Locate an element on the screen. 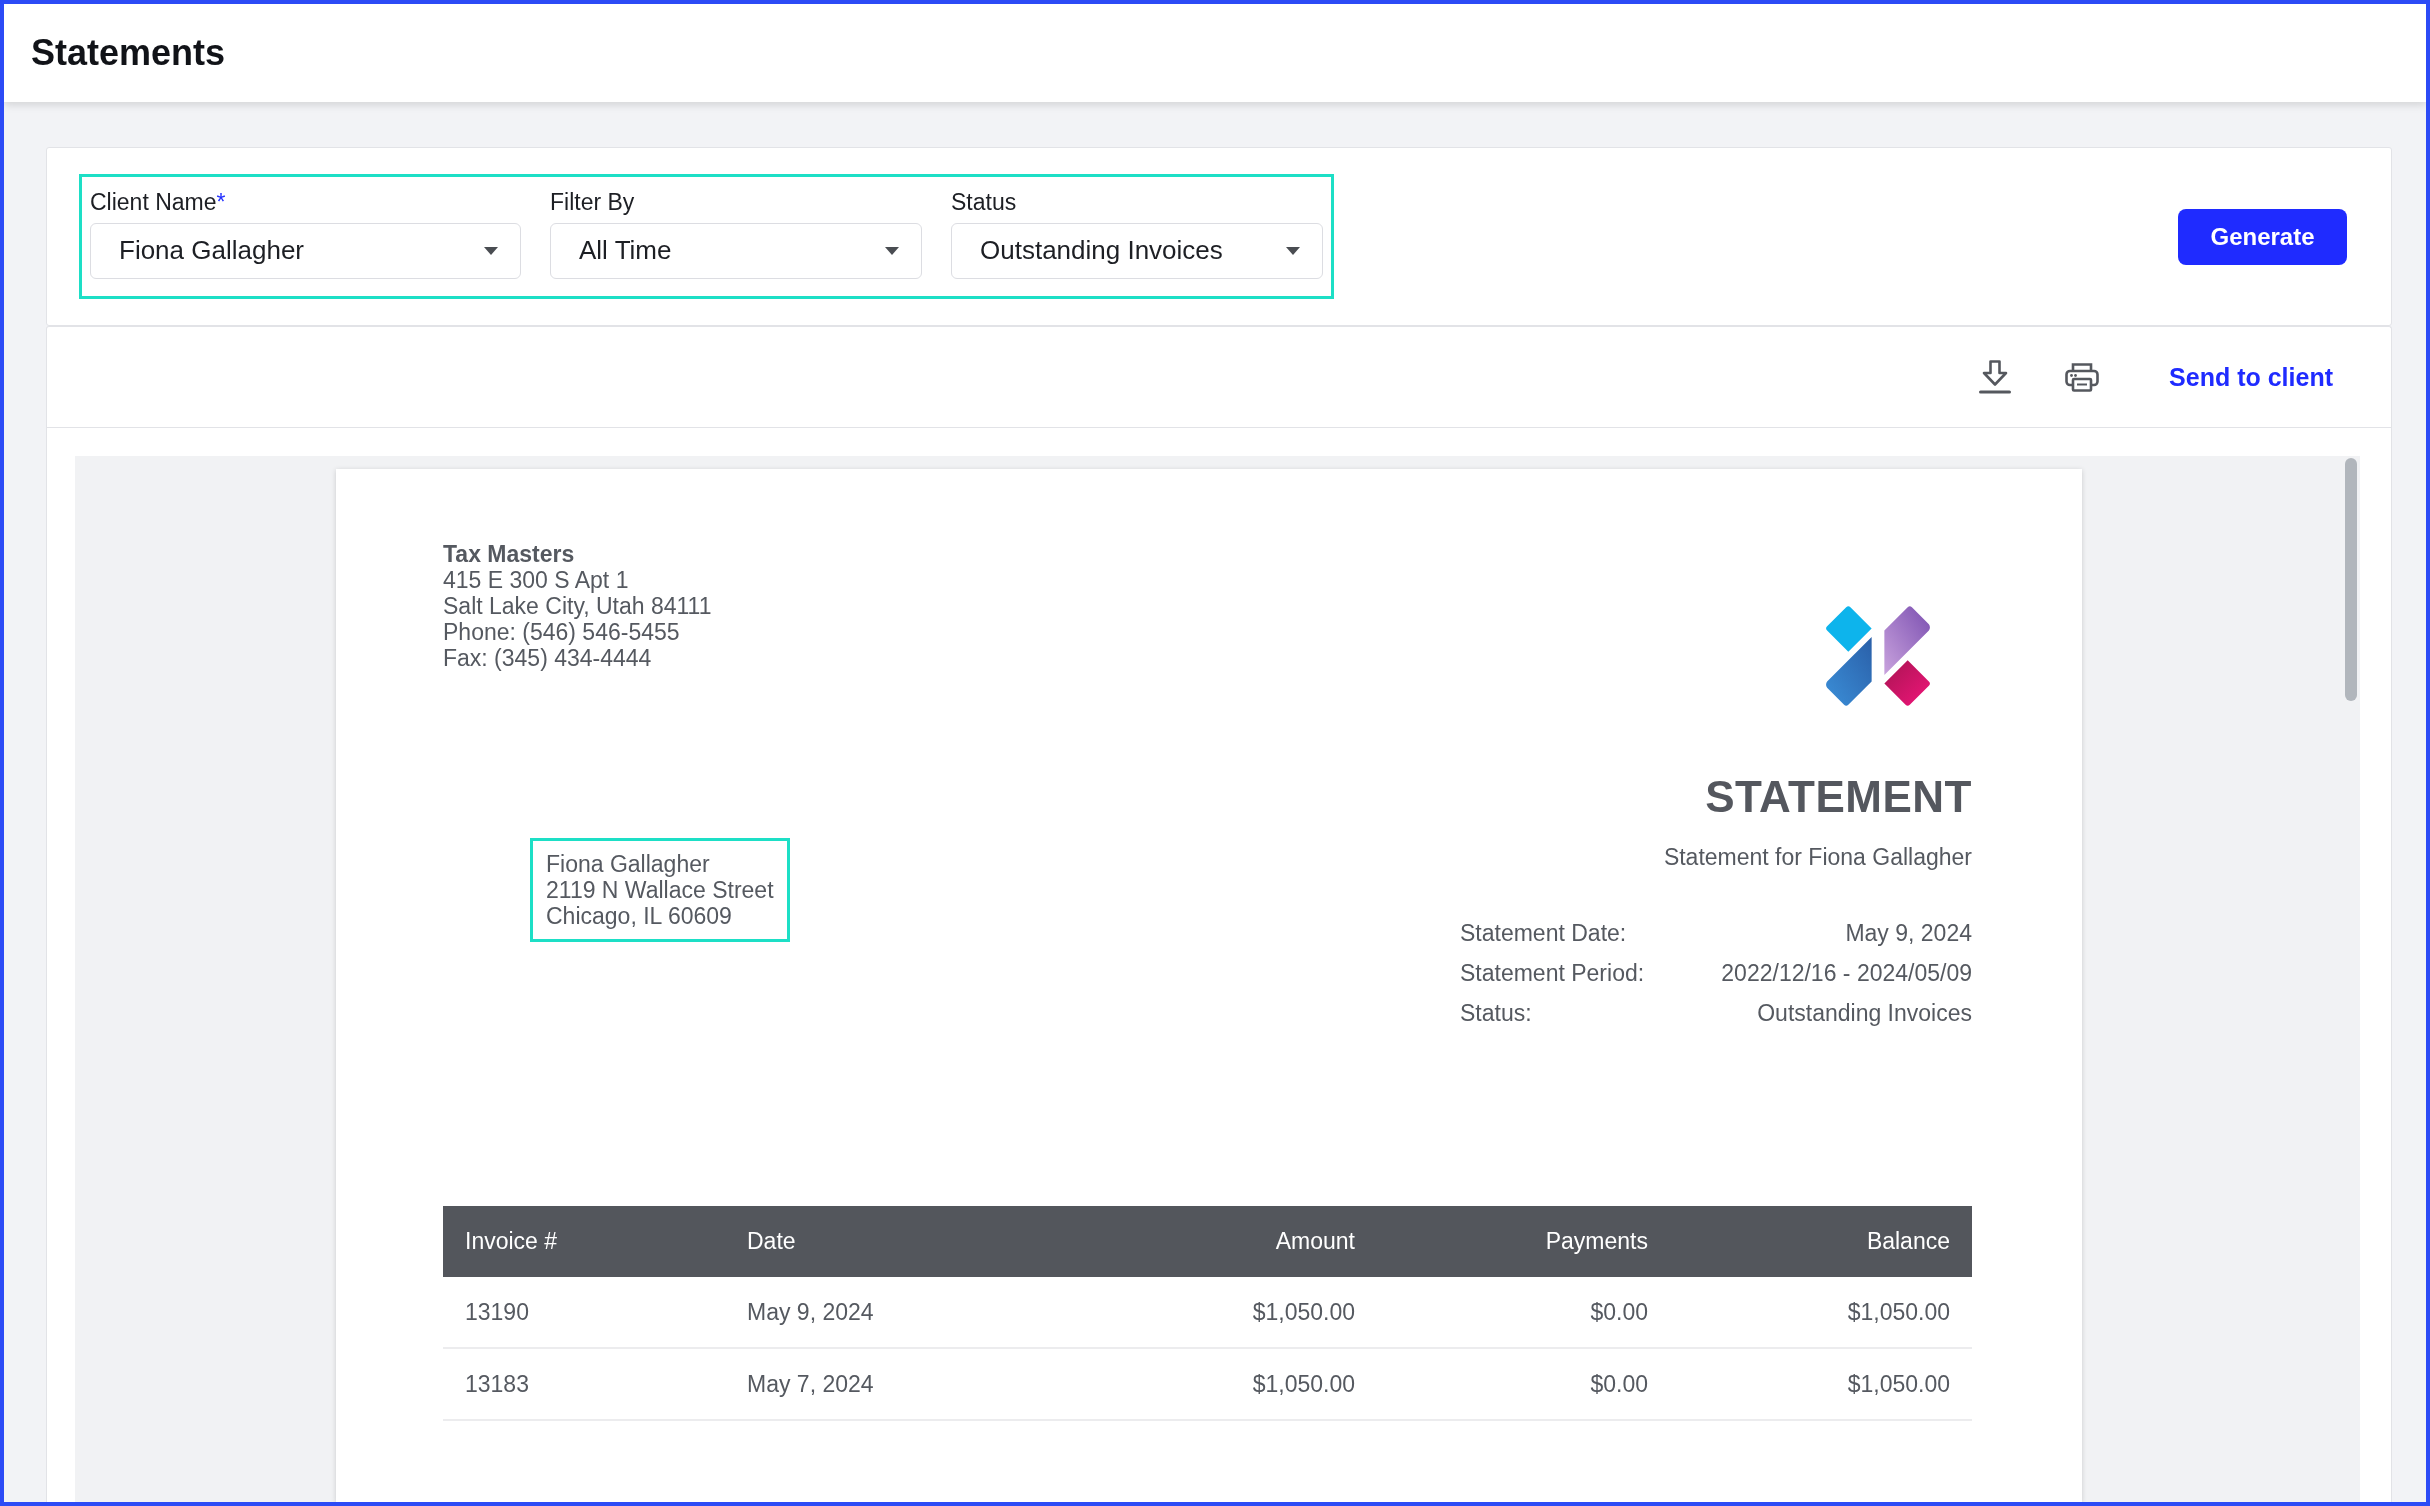  detail-value: May 9, 2024 is located at coordinates (1908, 933).